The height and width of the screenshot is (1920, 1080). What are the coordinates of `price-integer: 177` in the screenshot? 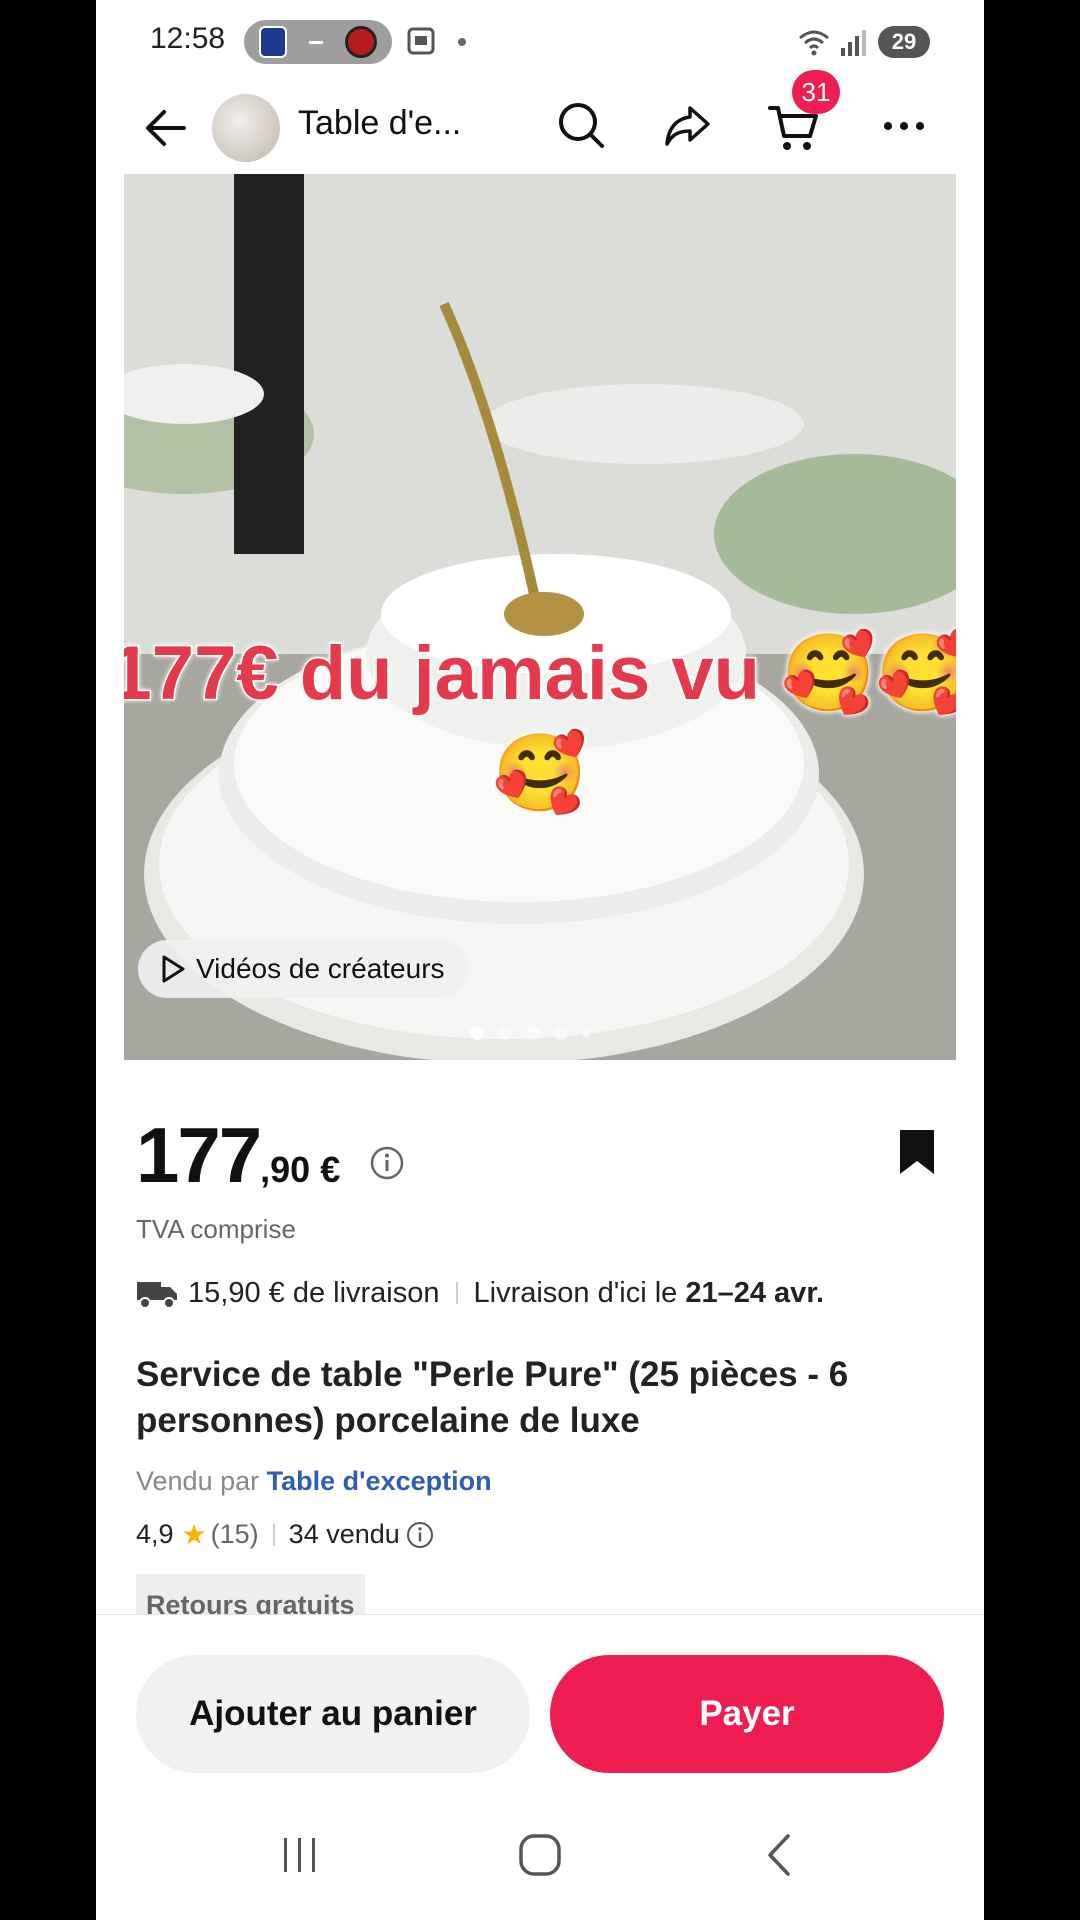 It's located at (199, 1155).